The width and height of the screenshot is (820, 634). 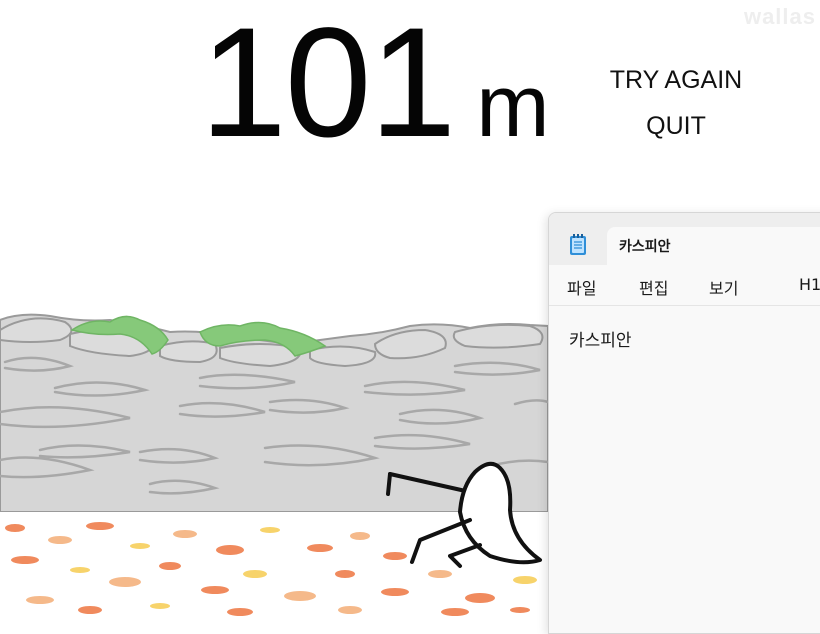 I want to click on heading-format-button: H1, so click(x=809, y=284).